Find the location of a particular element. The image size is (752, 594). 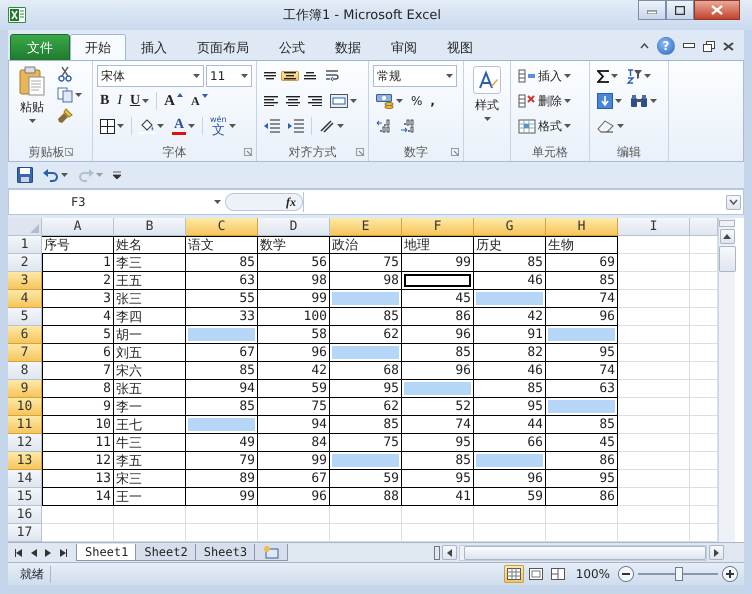

close-button is located at coordinates (717, 10).